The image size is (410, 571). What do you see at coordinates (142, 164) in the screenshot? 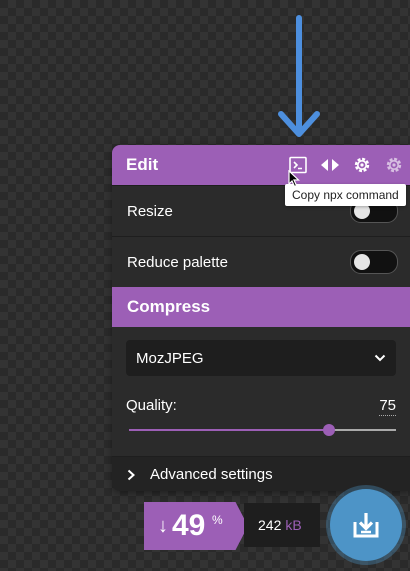
I see `edit-title: Edit` at bounding box center [142, 164].